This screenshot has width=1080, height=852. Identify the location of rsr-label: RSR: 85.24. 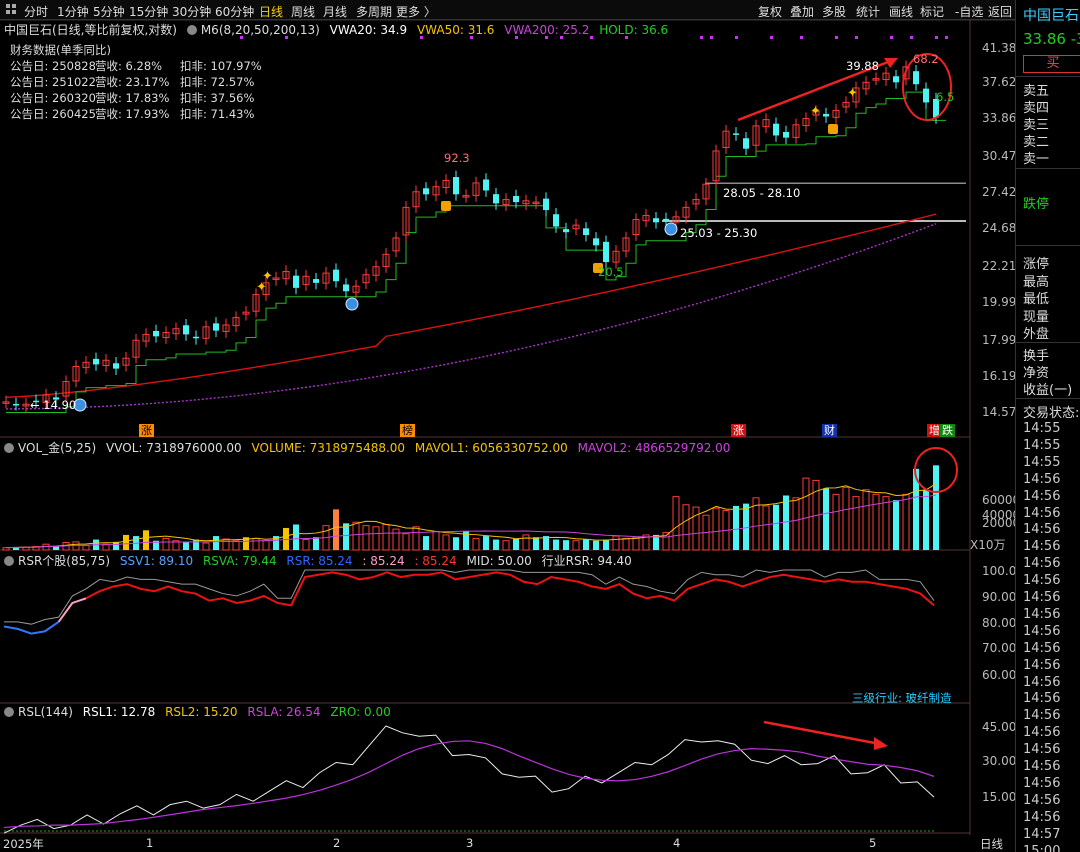
(319, 561).